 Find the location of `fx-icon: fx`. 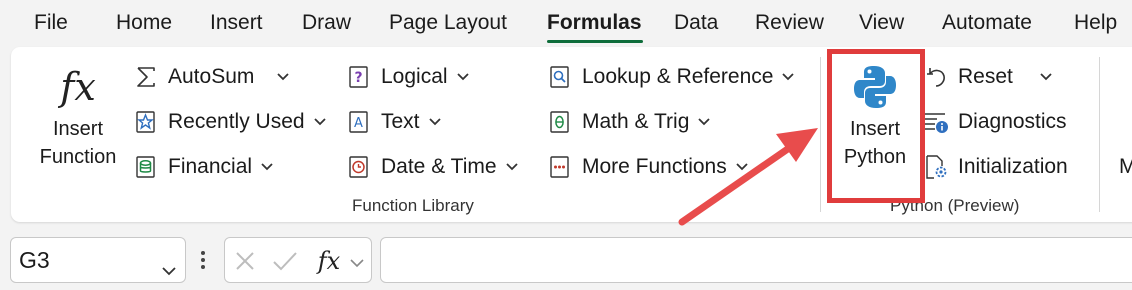

fx-icon: fx is located at coordinates (329, 262).